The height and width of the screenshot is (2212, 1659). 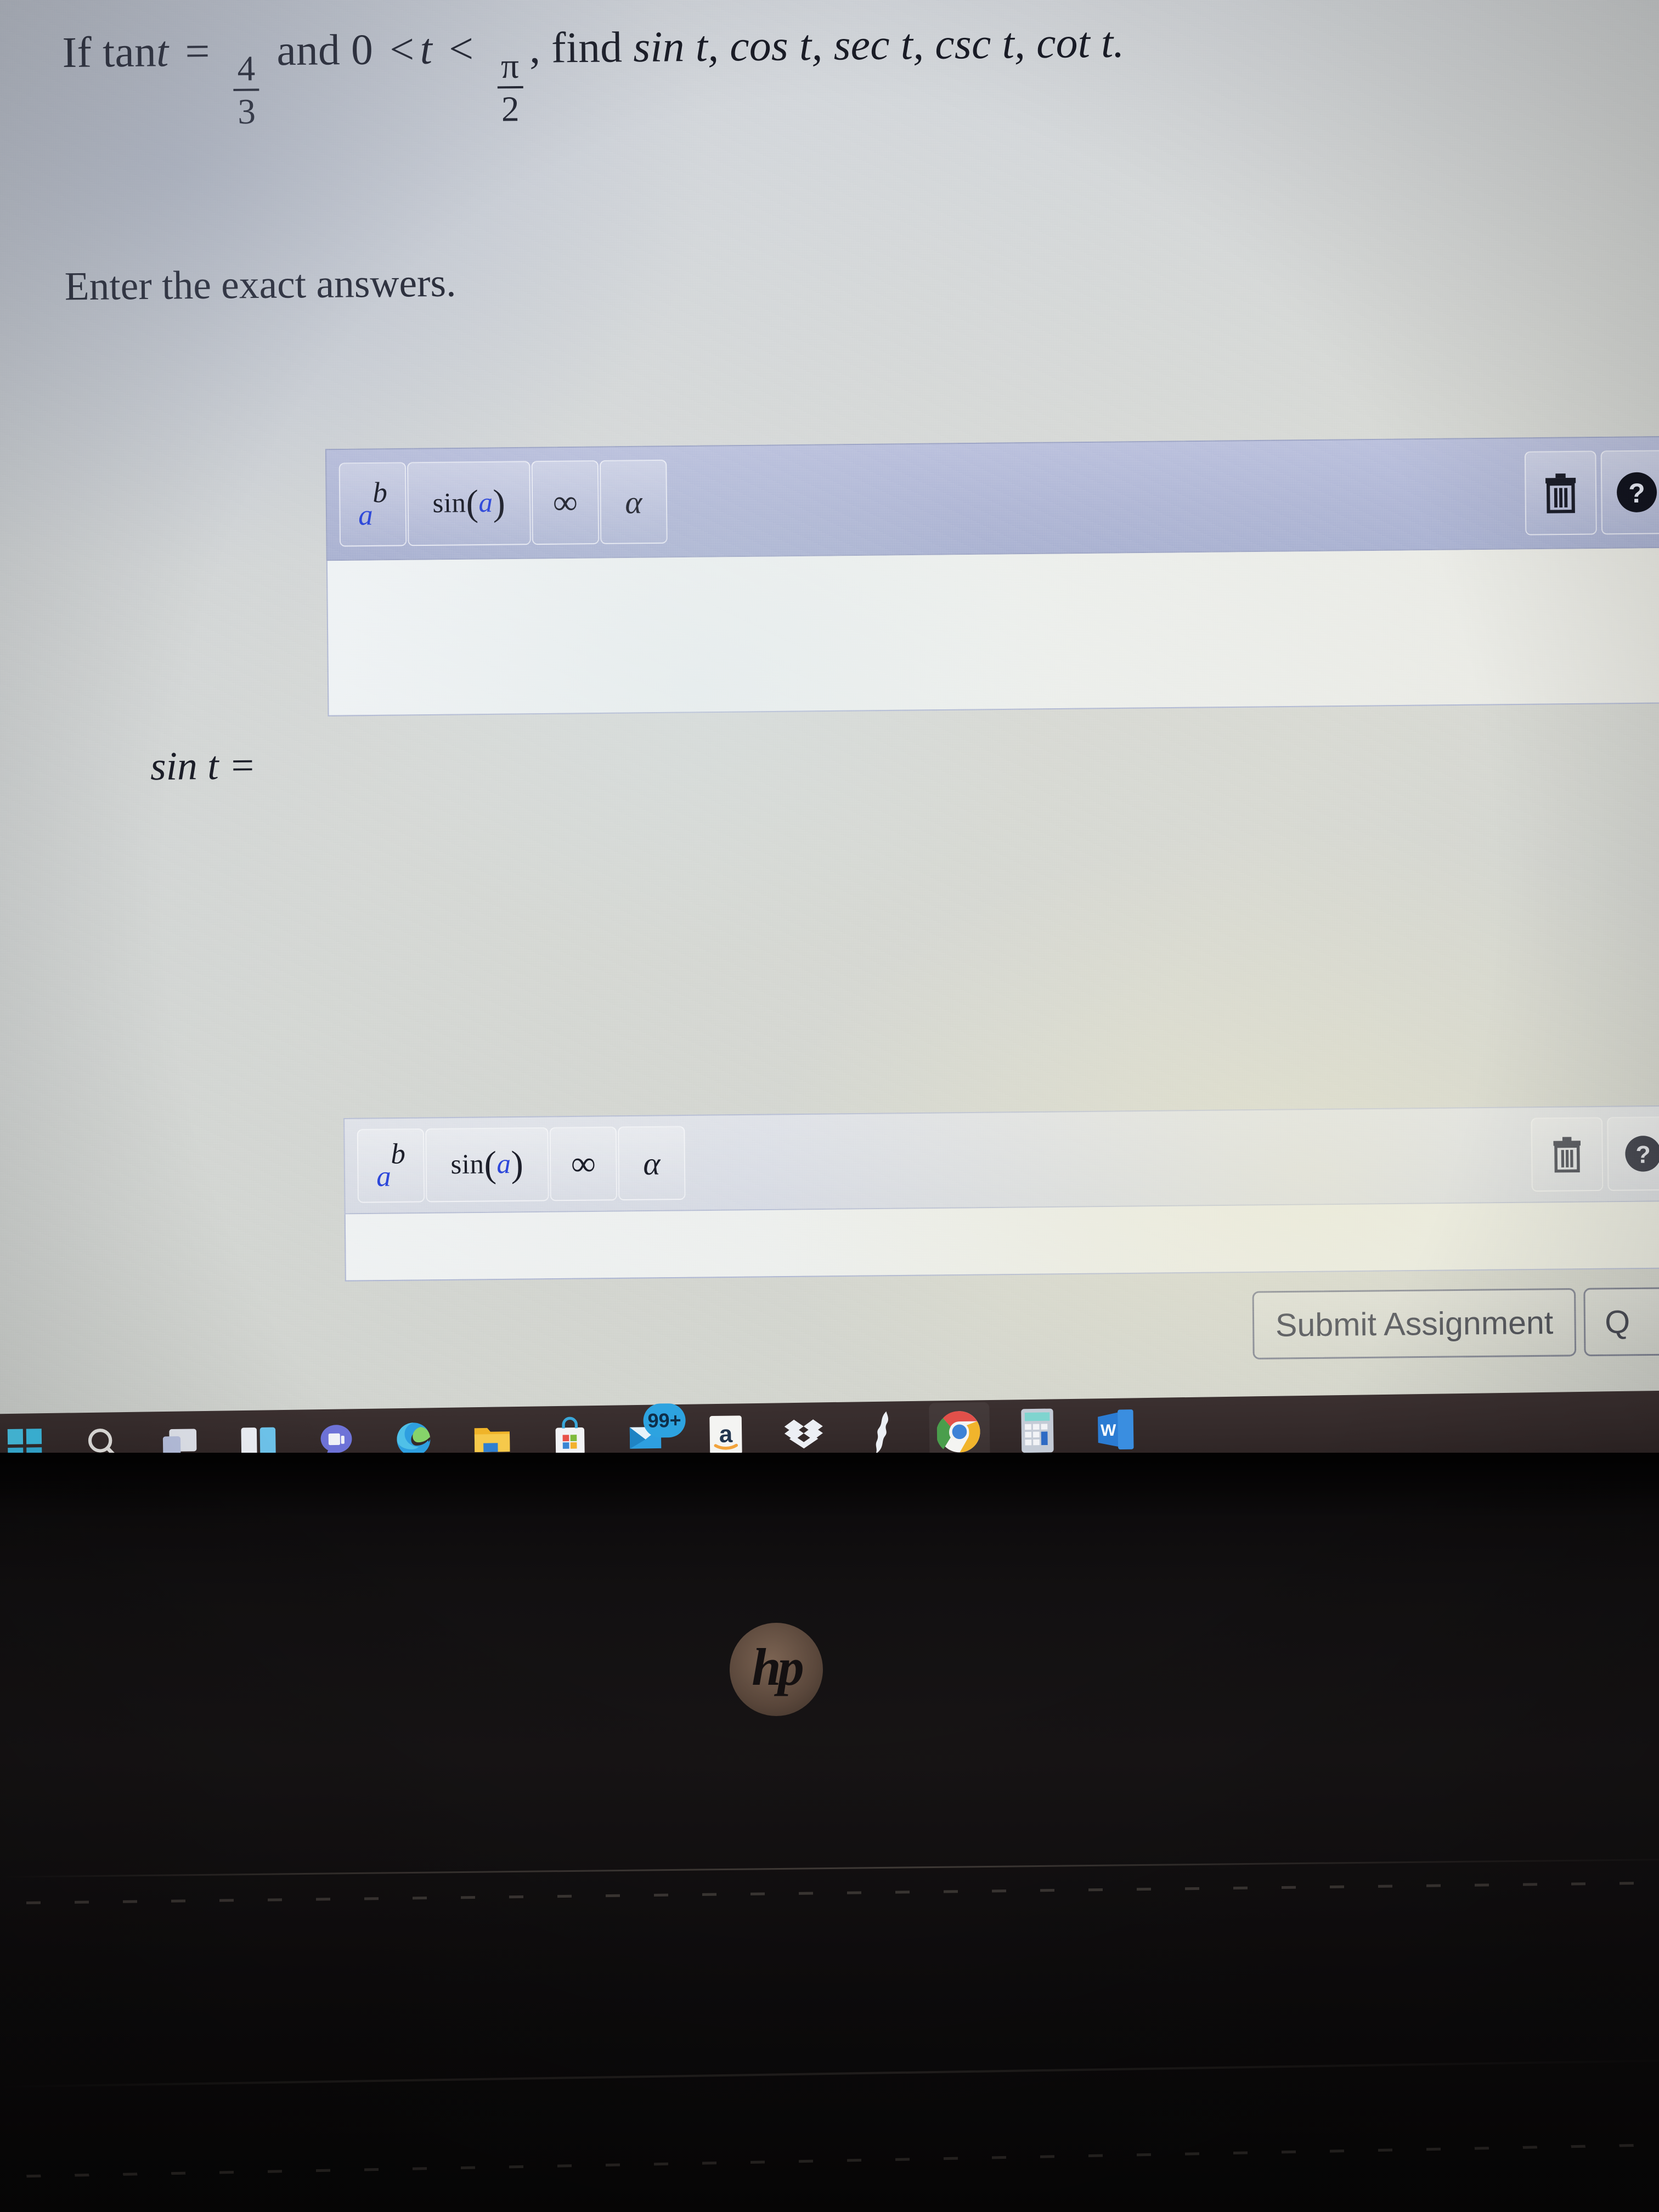 I want to click on math-answer-widget-2: ab sin(a) ∞ α ?, so click(x=1001, y=1195).